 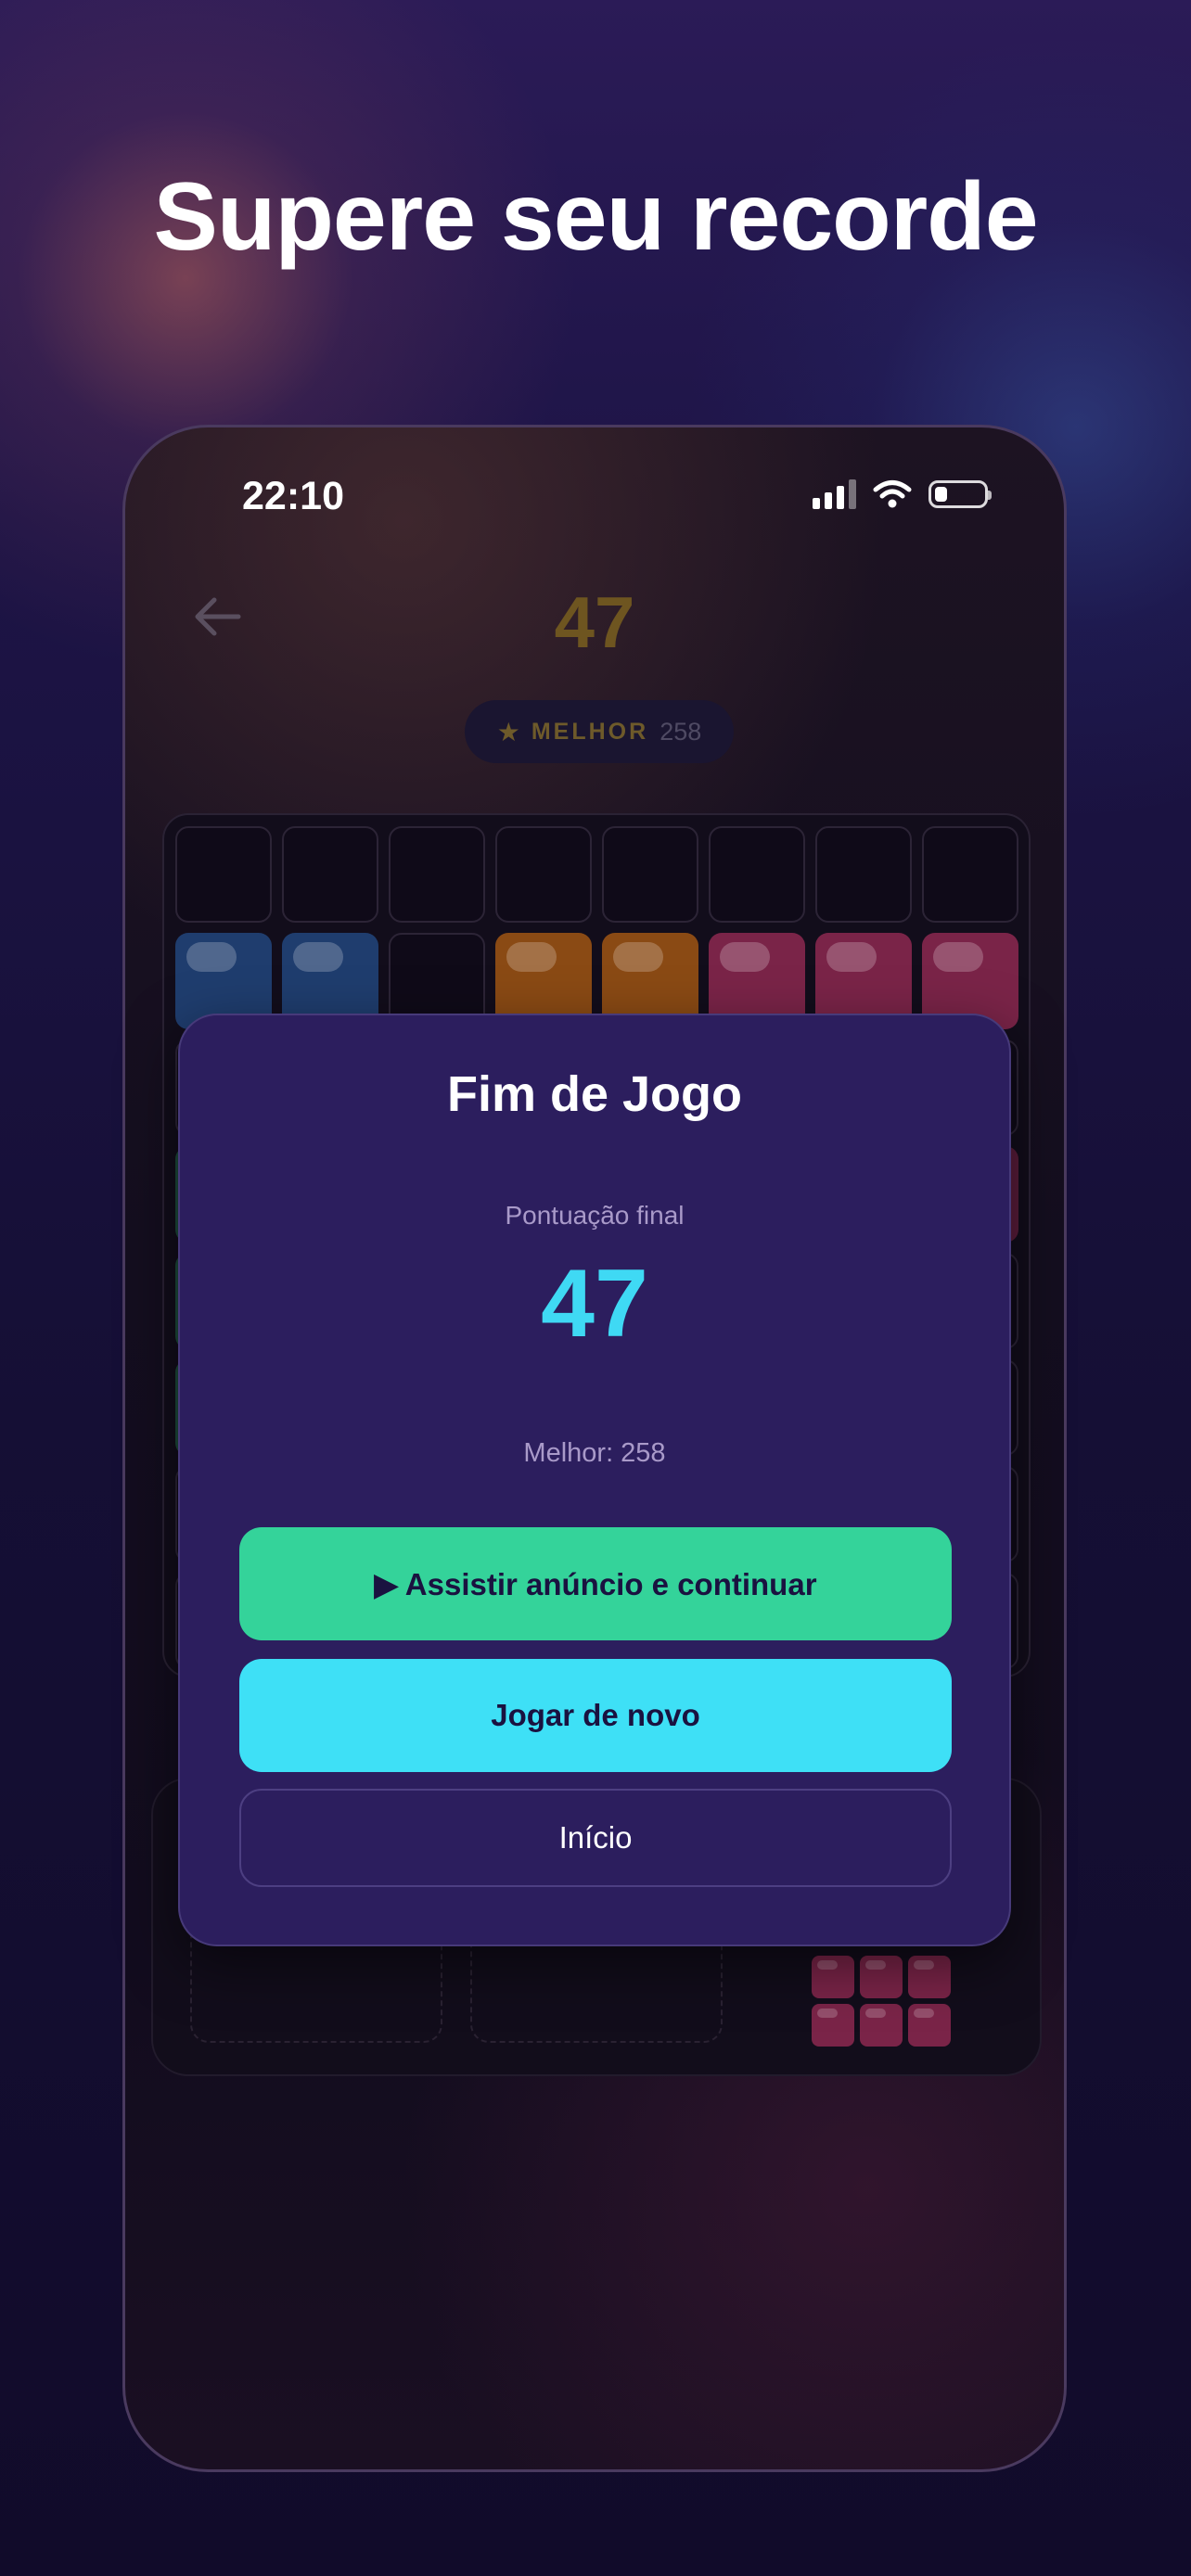 I want to click on cellular-signal-icon, so click(x=834, y=494).